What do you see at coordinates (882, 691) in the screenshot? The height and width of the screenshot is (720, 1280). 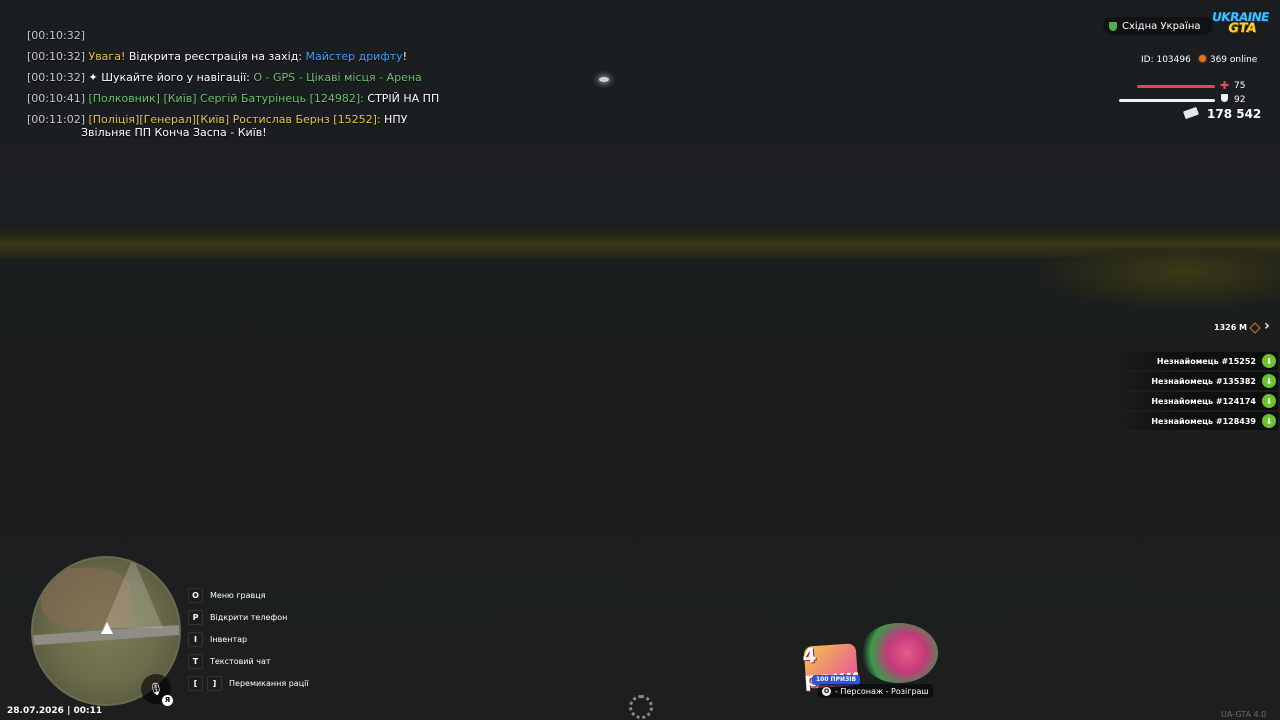 I see `promo-caption-text: - Персонаж - Розіграш` at bounding box center [882, 691].